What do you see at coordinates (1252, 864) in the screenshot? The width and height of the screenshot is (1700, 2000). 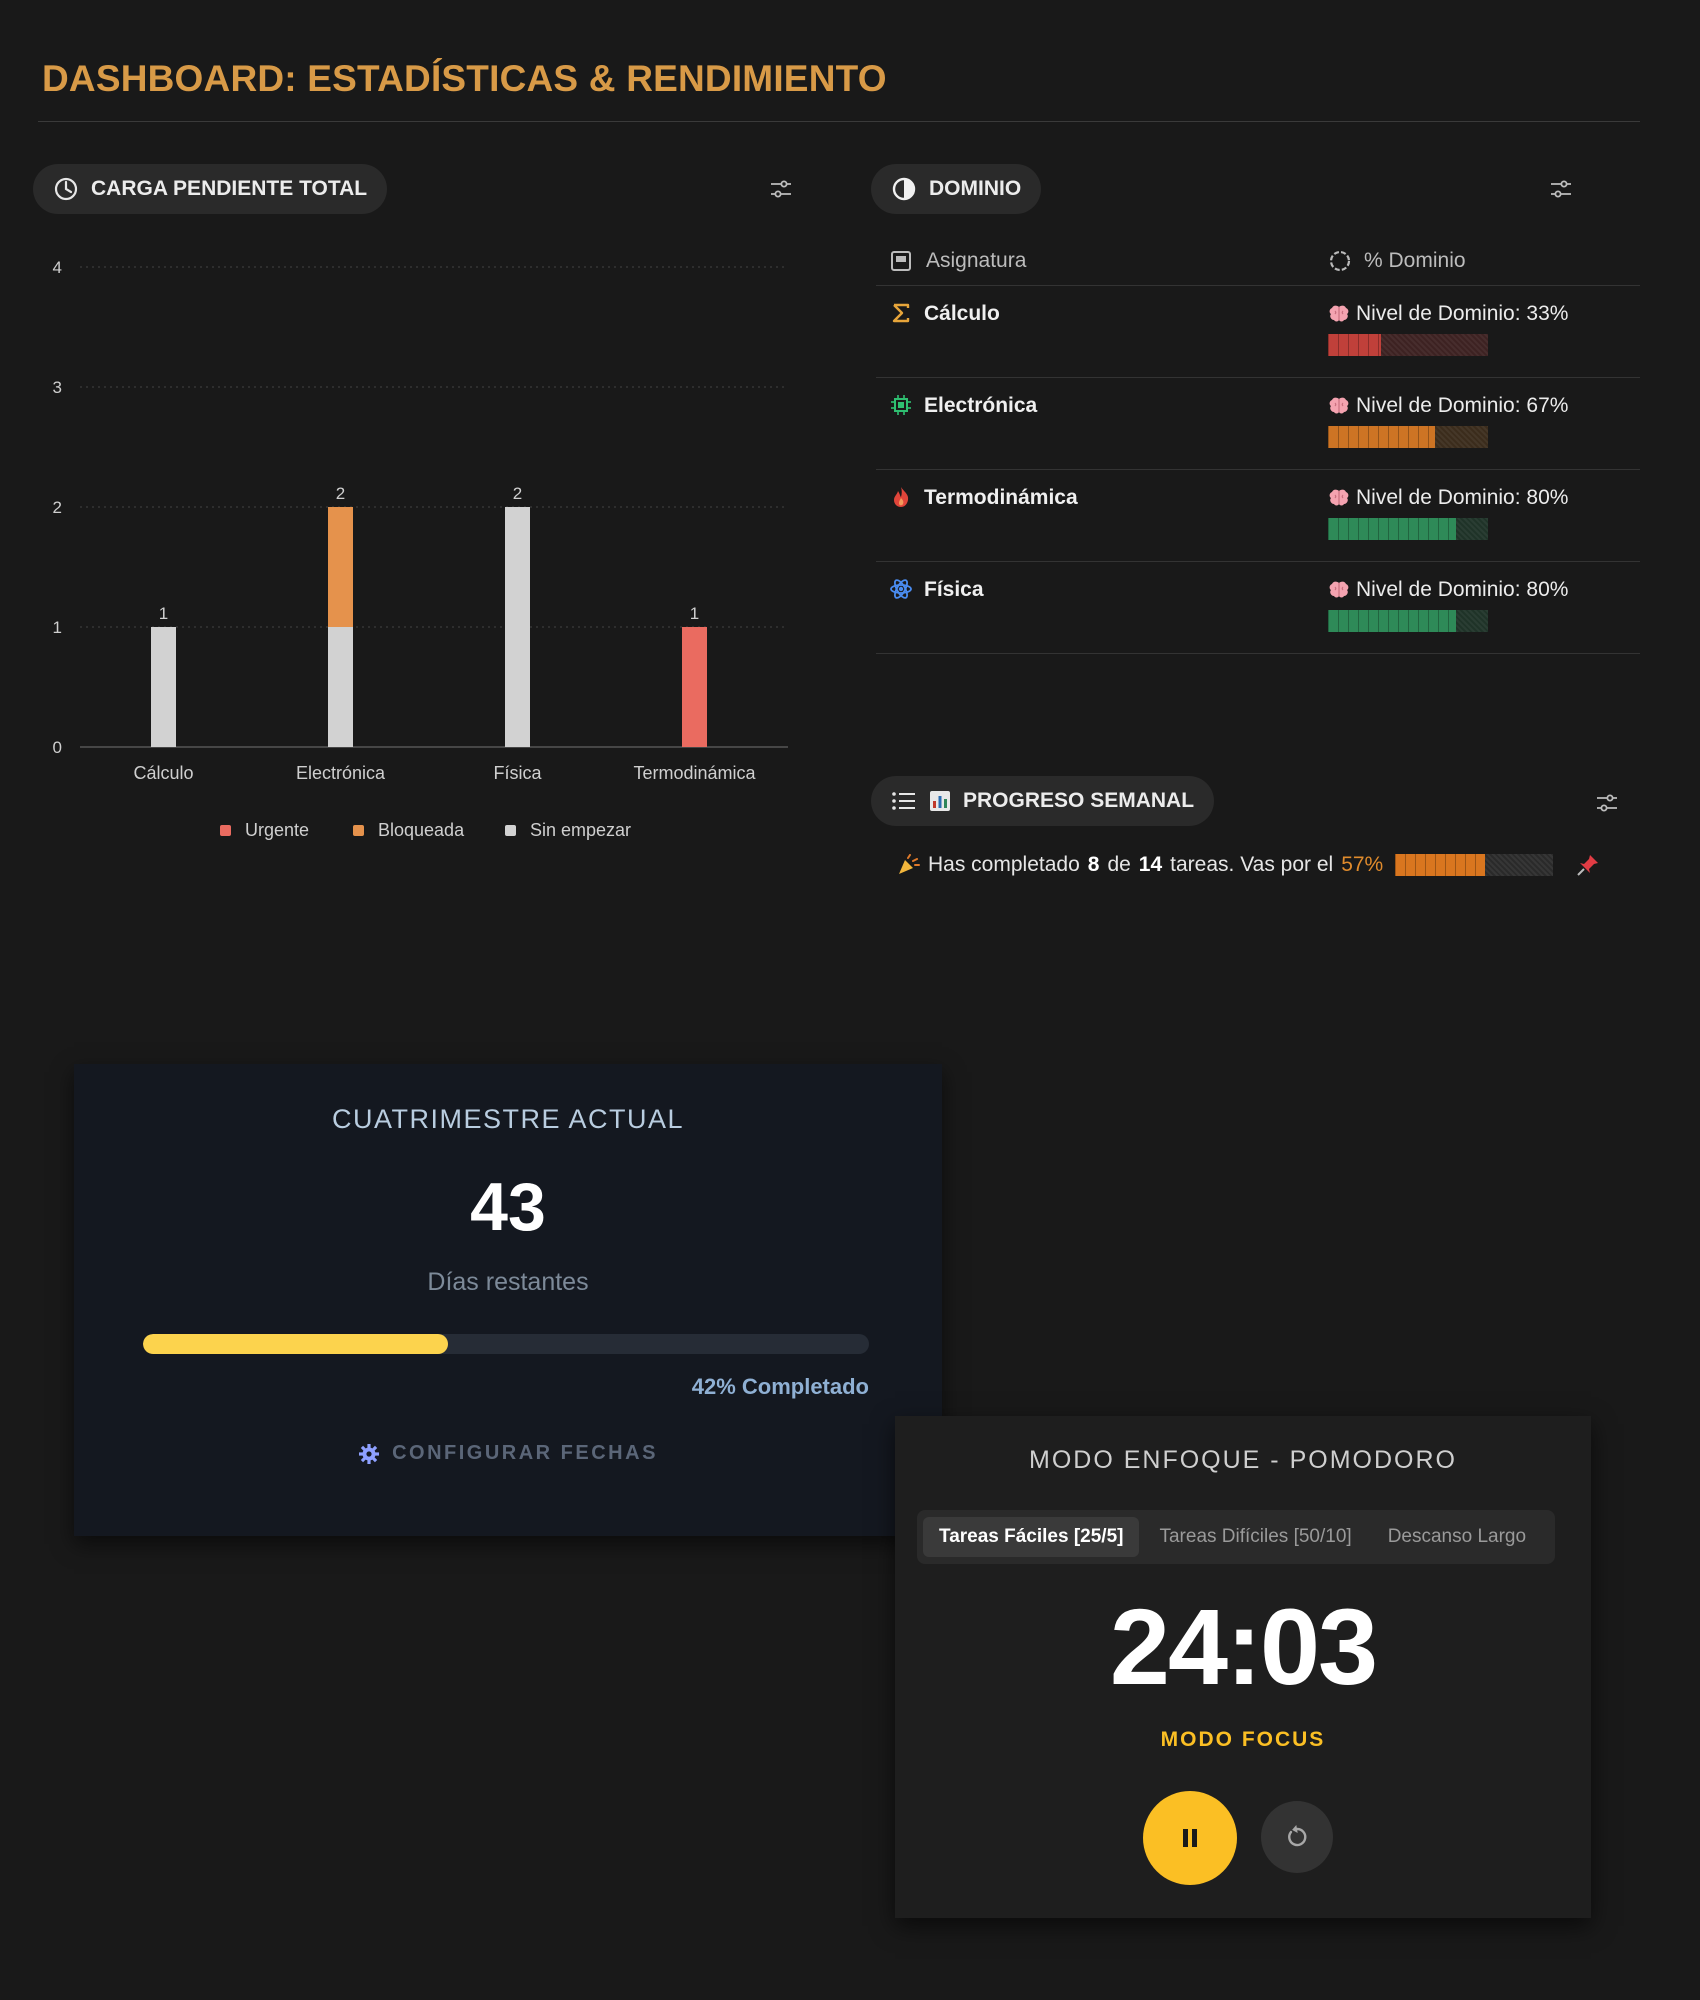 I see `weekly-text-post: tareas. Vas por el` at bounding box center [1252, 864].